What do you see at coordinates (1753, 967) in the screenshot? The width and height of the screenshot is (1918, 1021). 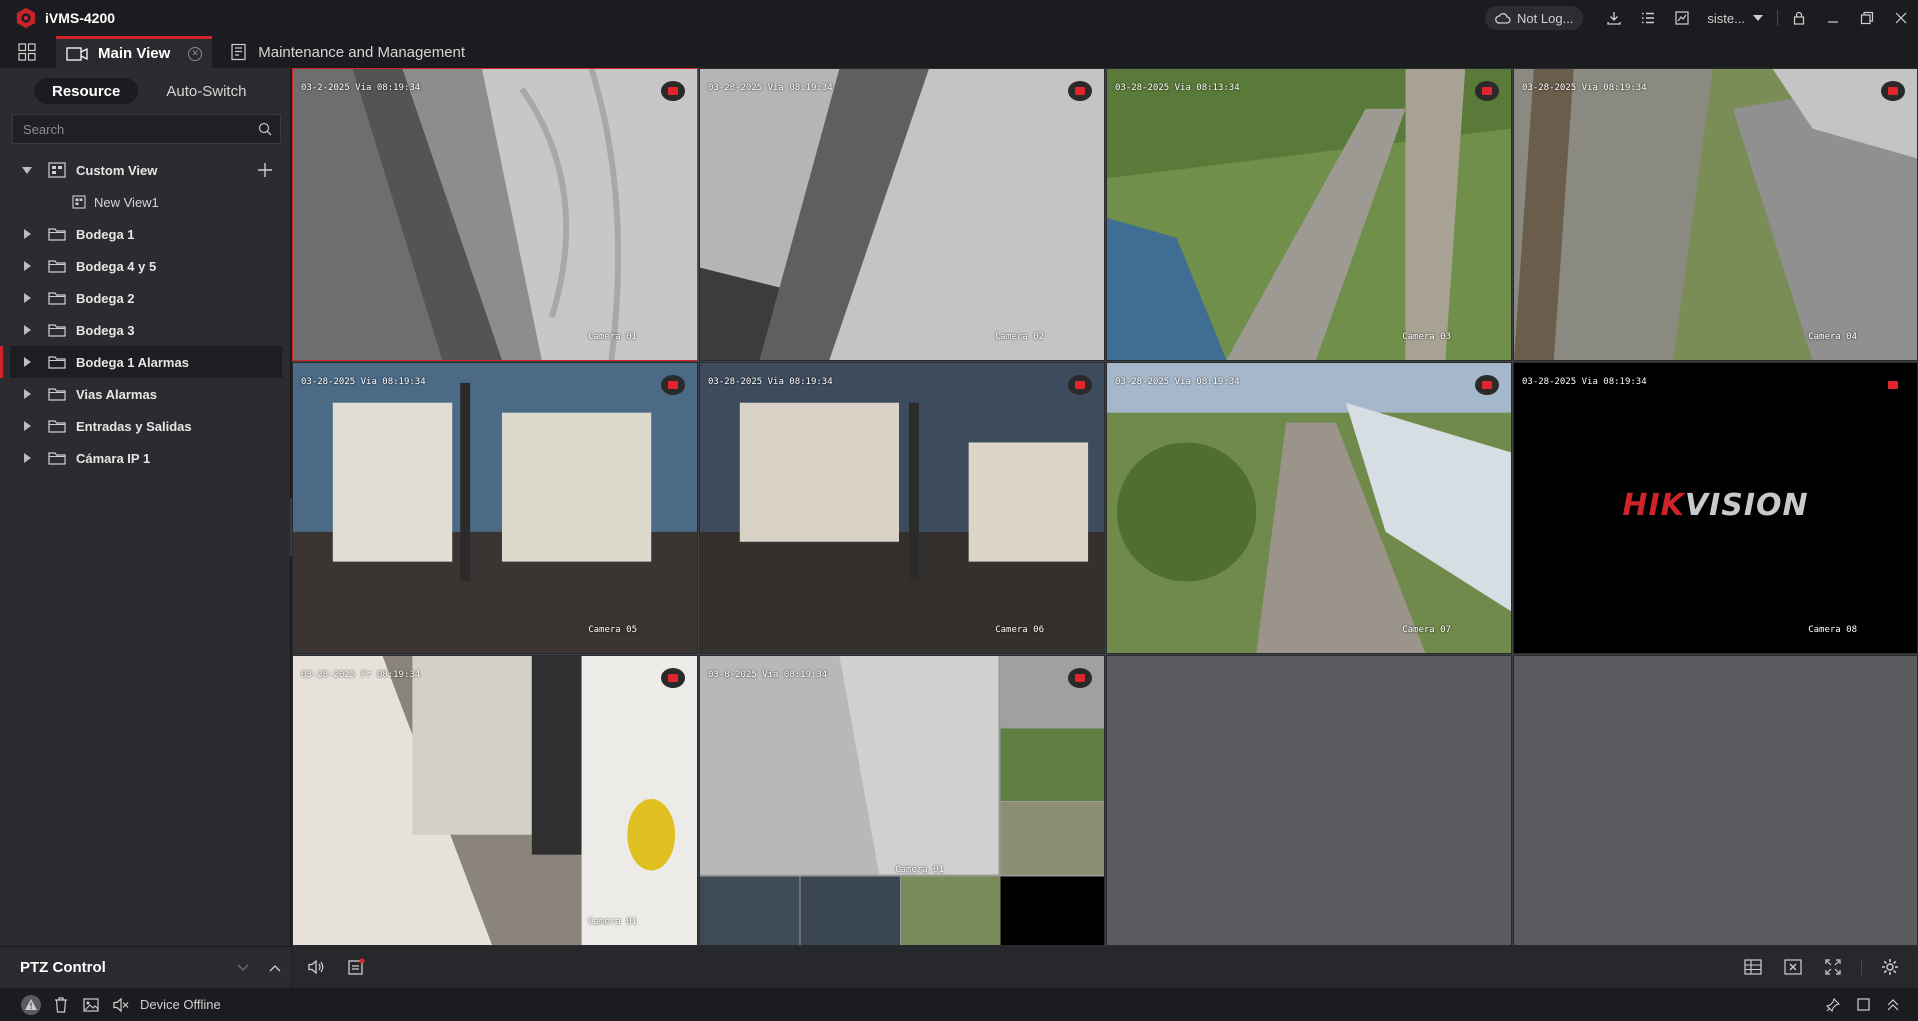 I see `window-layout-button` at bounding box center [1753, 967].